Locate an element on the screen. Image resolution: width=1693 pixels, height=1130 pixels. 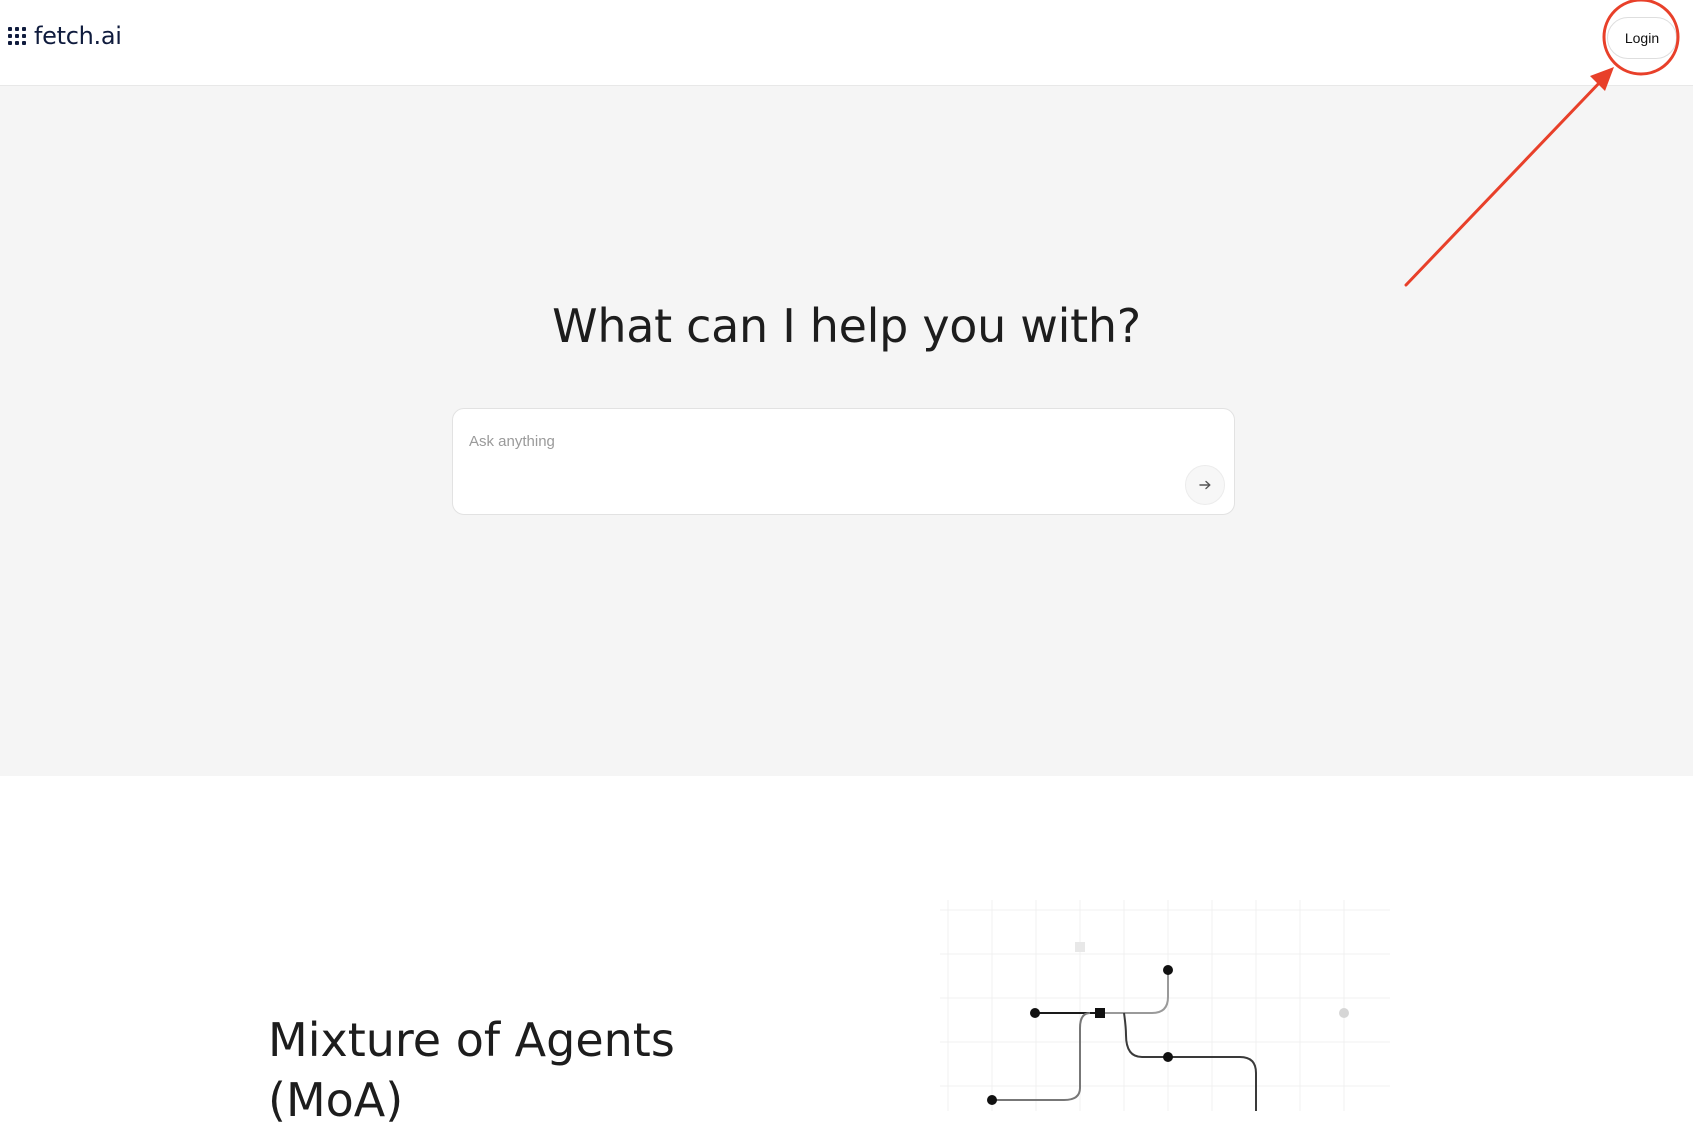
feature-title: Mixture of Agents (MoA) is located at coordinates (471, 1070).